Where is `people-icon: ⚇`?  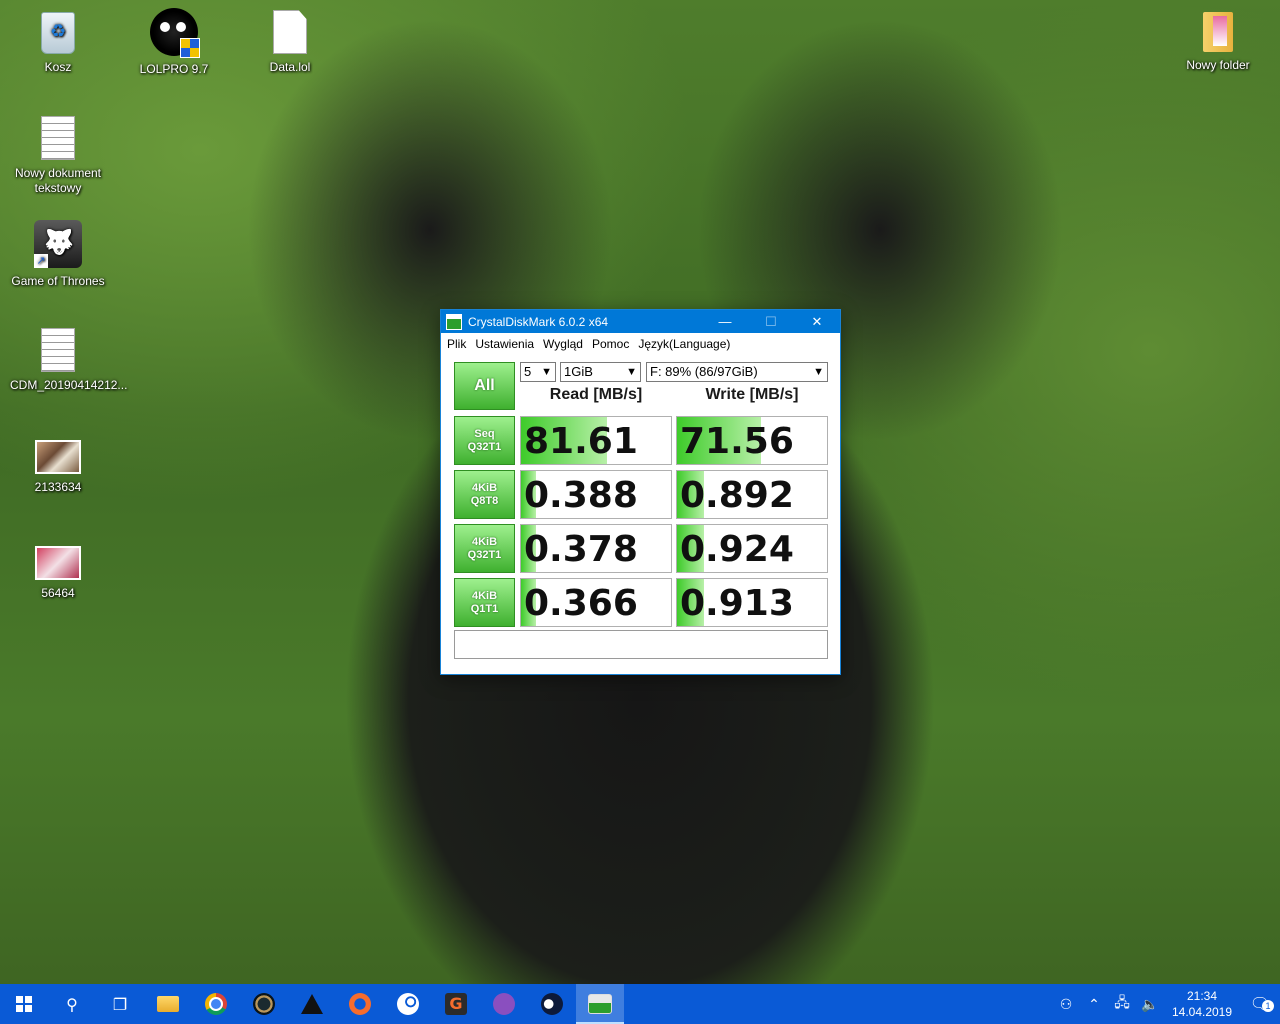 people-icon: ⚇ is located at coordinates (1066, 1004).